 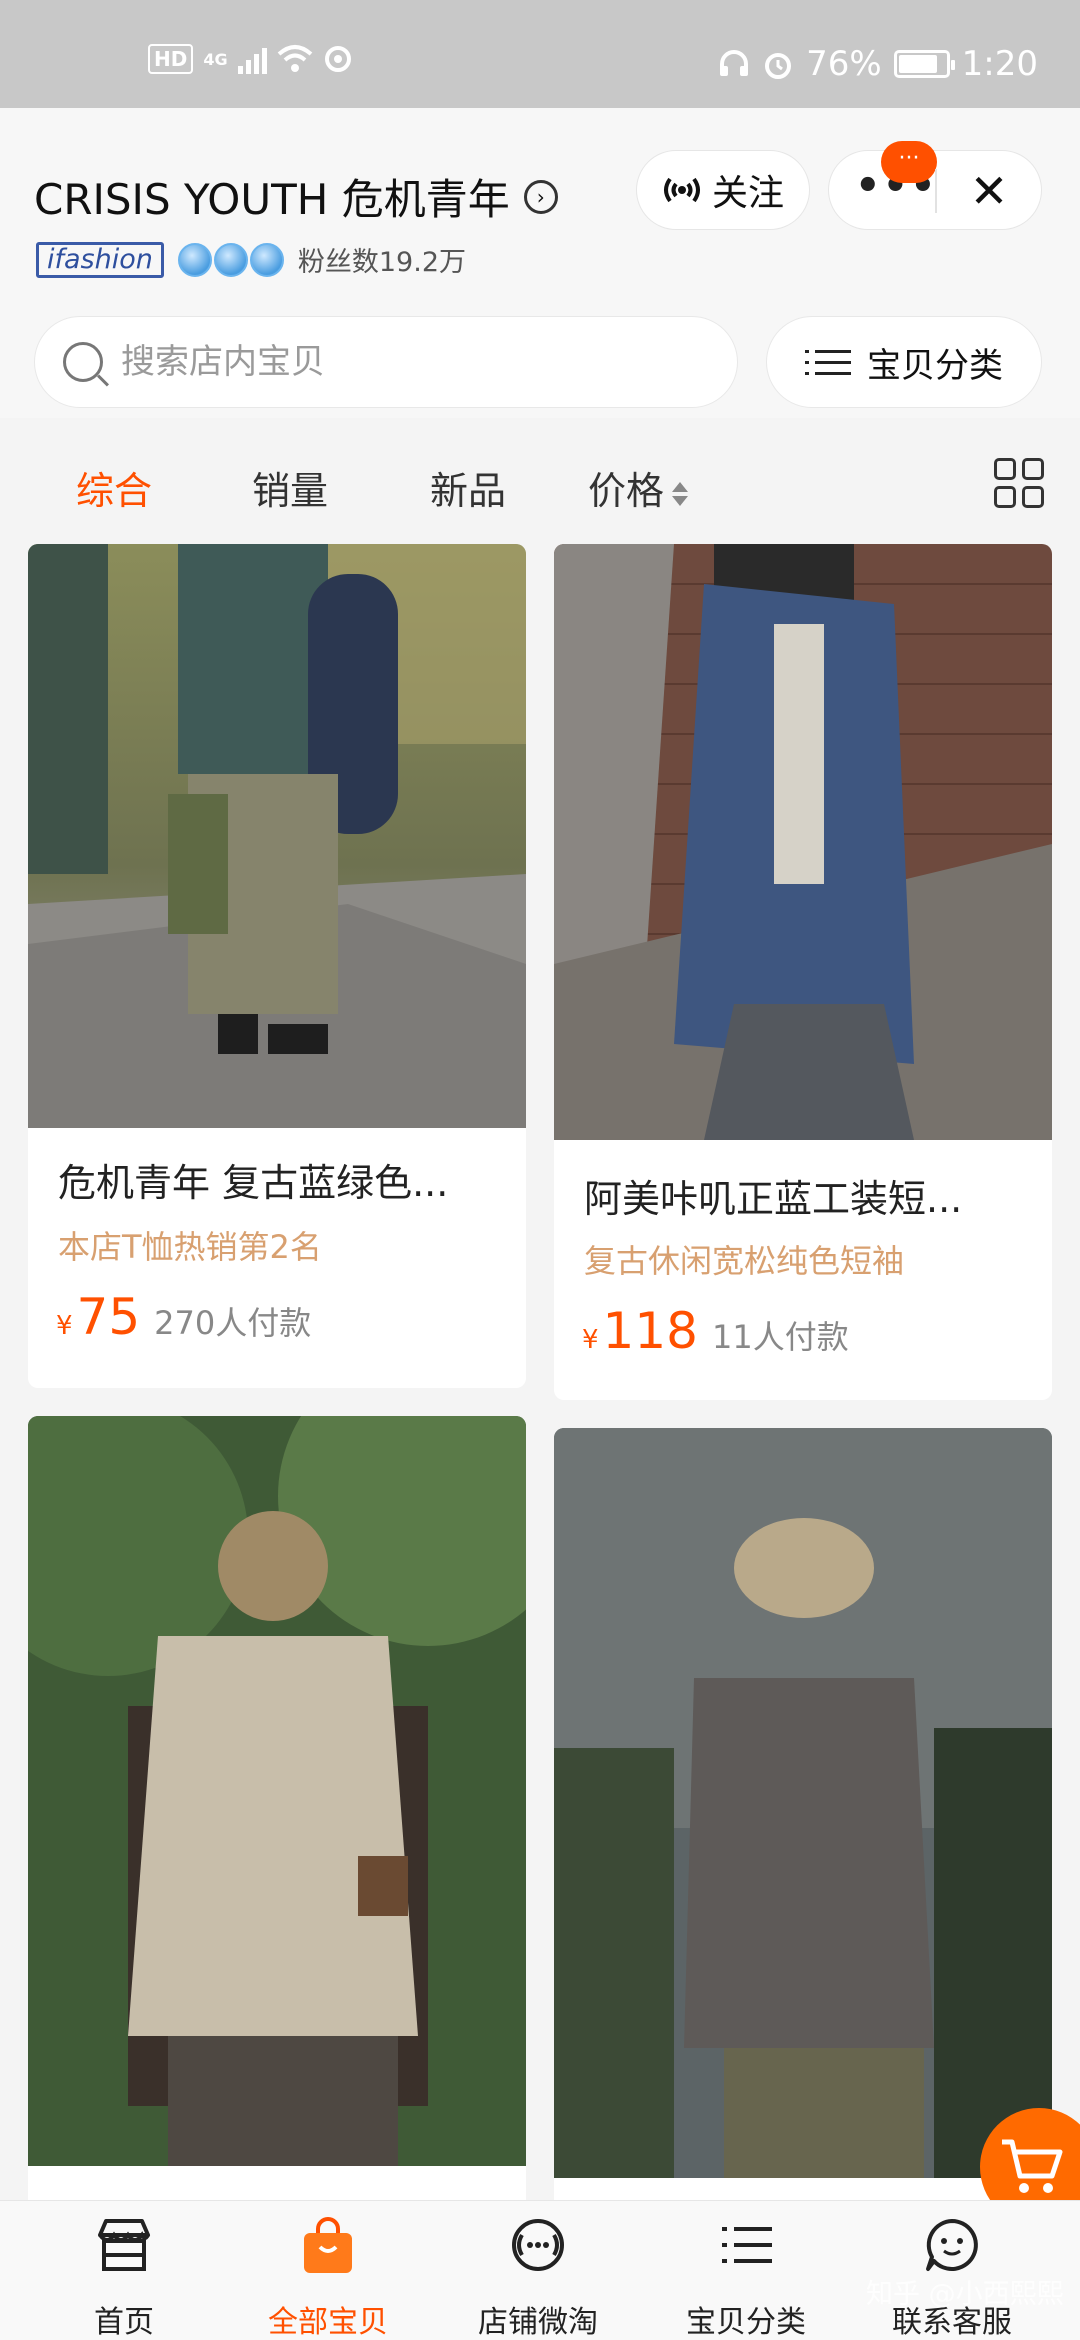 I want to click on fans-count: 粉丝数19.2万, so click(x=381, y=262).